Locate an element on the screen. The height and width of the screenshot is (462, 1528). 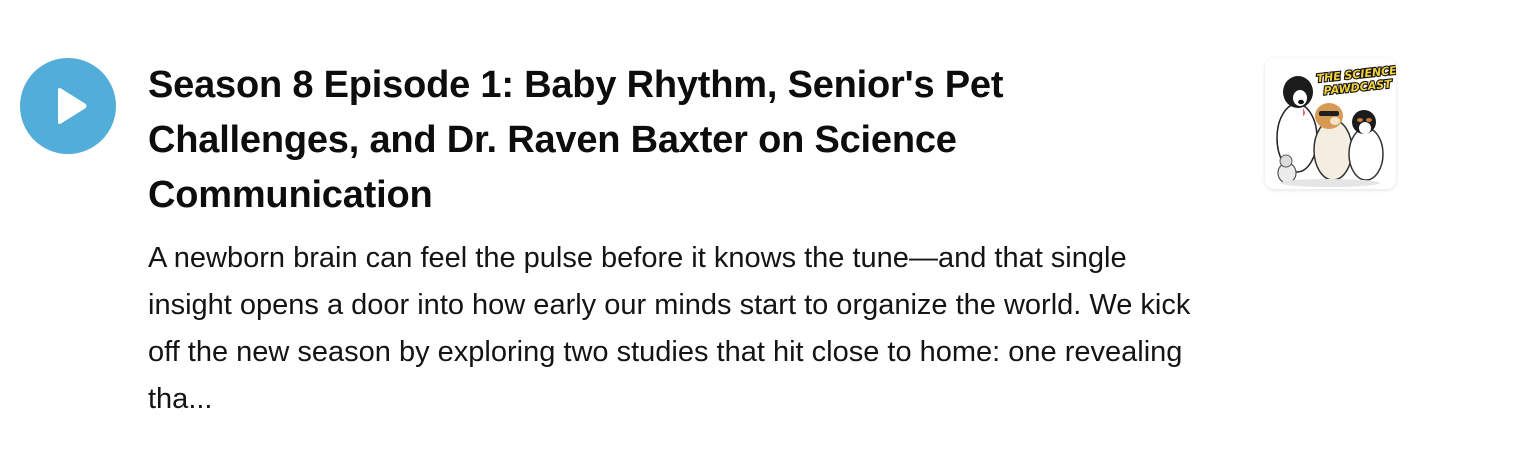
play-button is located at coordinates (68, 106).